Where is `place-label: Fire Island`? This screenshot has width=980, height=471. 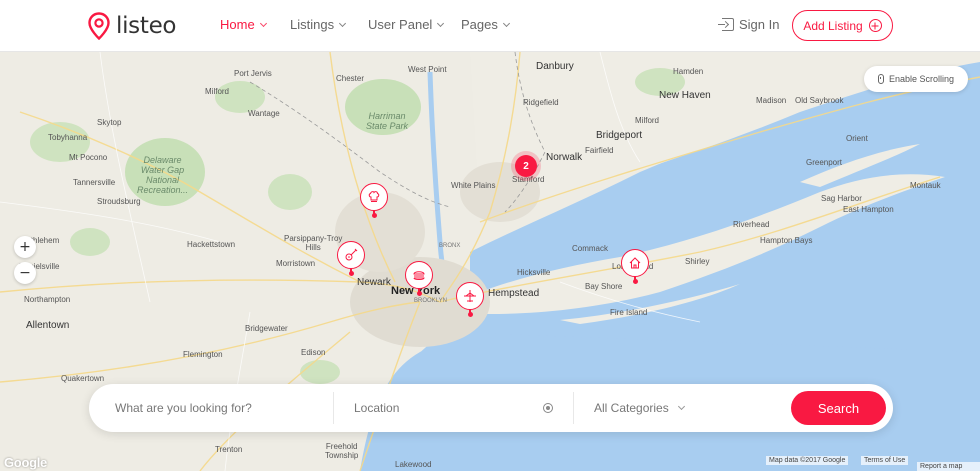 place-label: Fire Island is located at coordinates (629, 312).